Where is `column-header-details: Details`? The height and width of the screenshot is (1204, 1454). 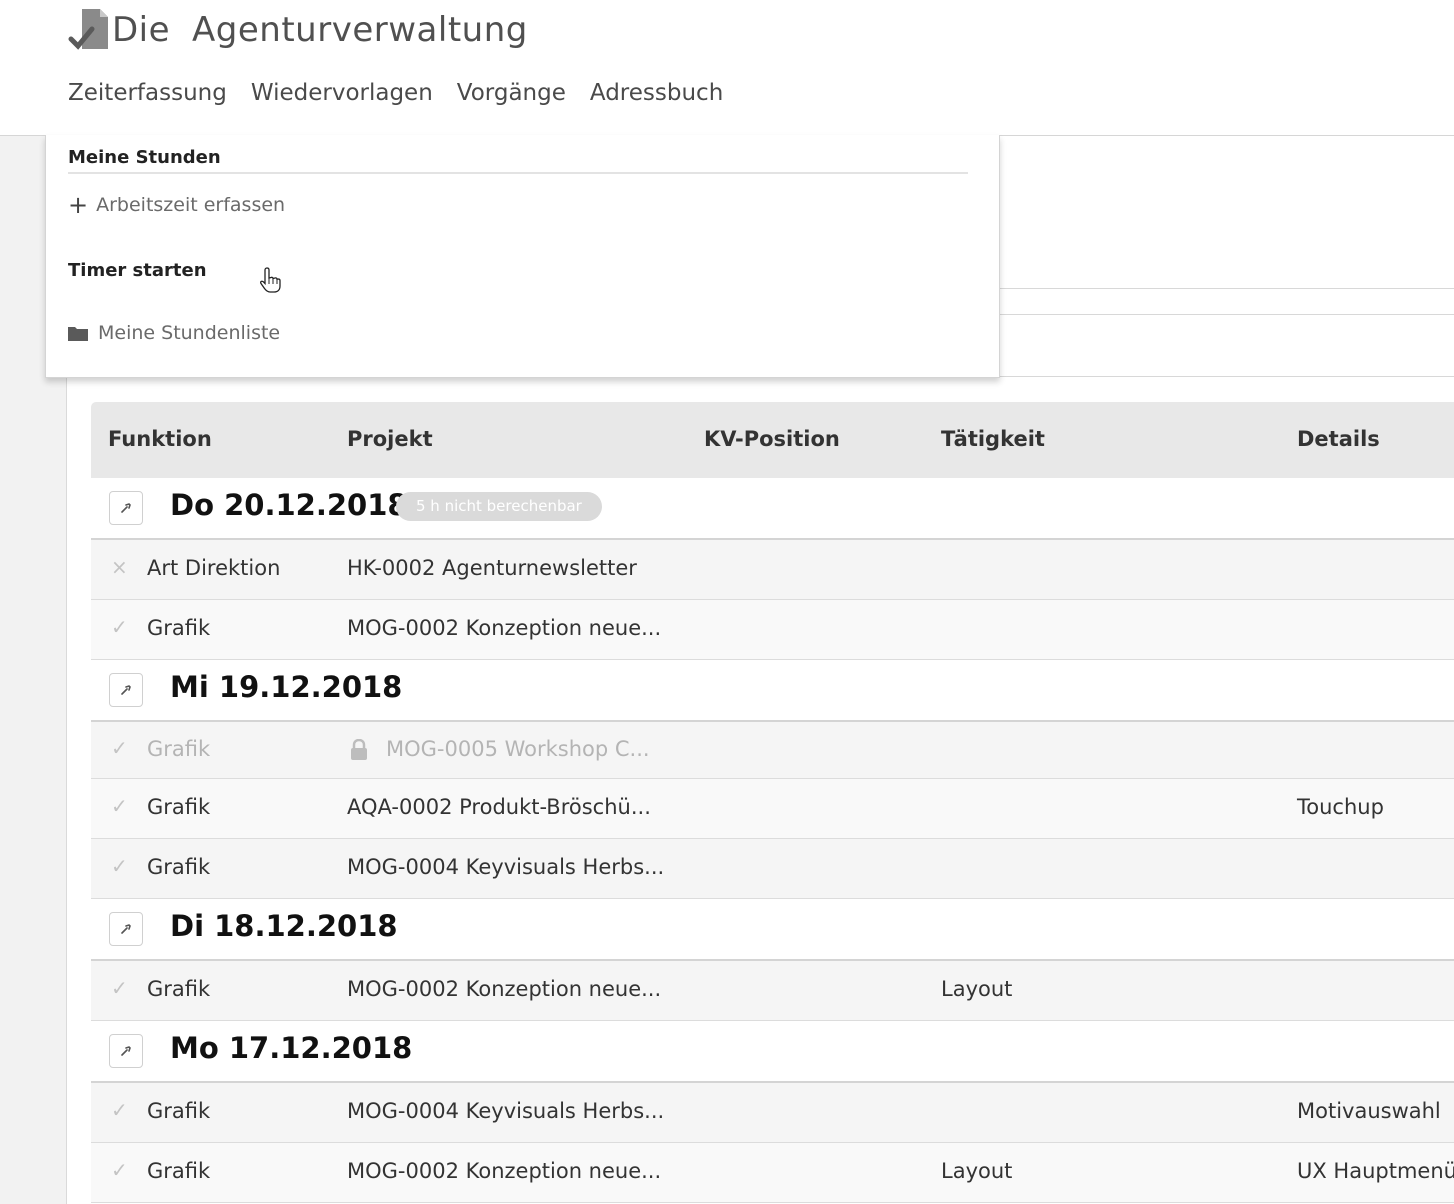 column-header-details: Details is located at coordinates (1338, 439).